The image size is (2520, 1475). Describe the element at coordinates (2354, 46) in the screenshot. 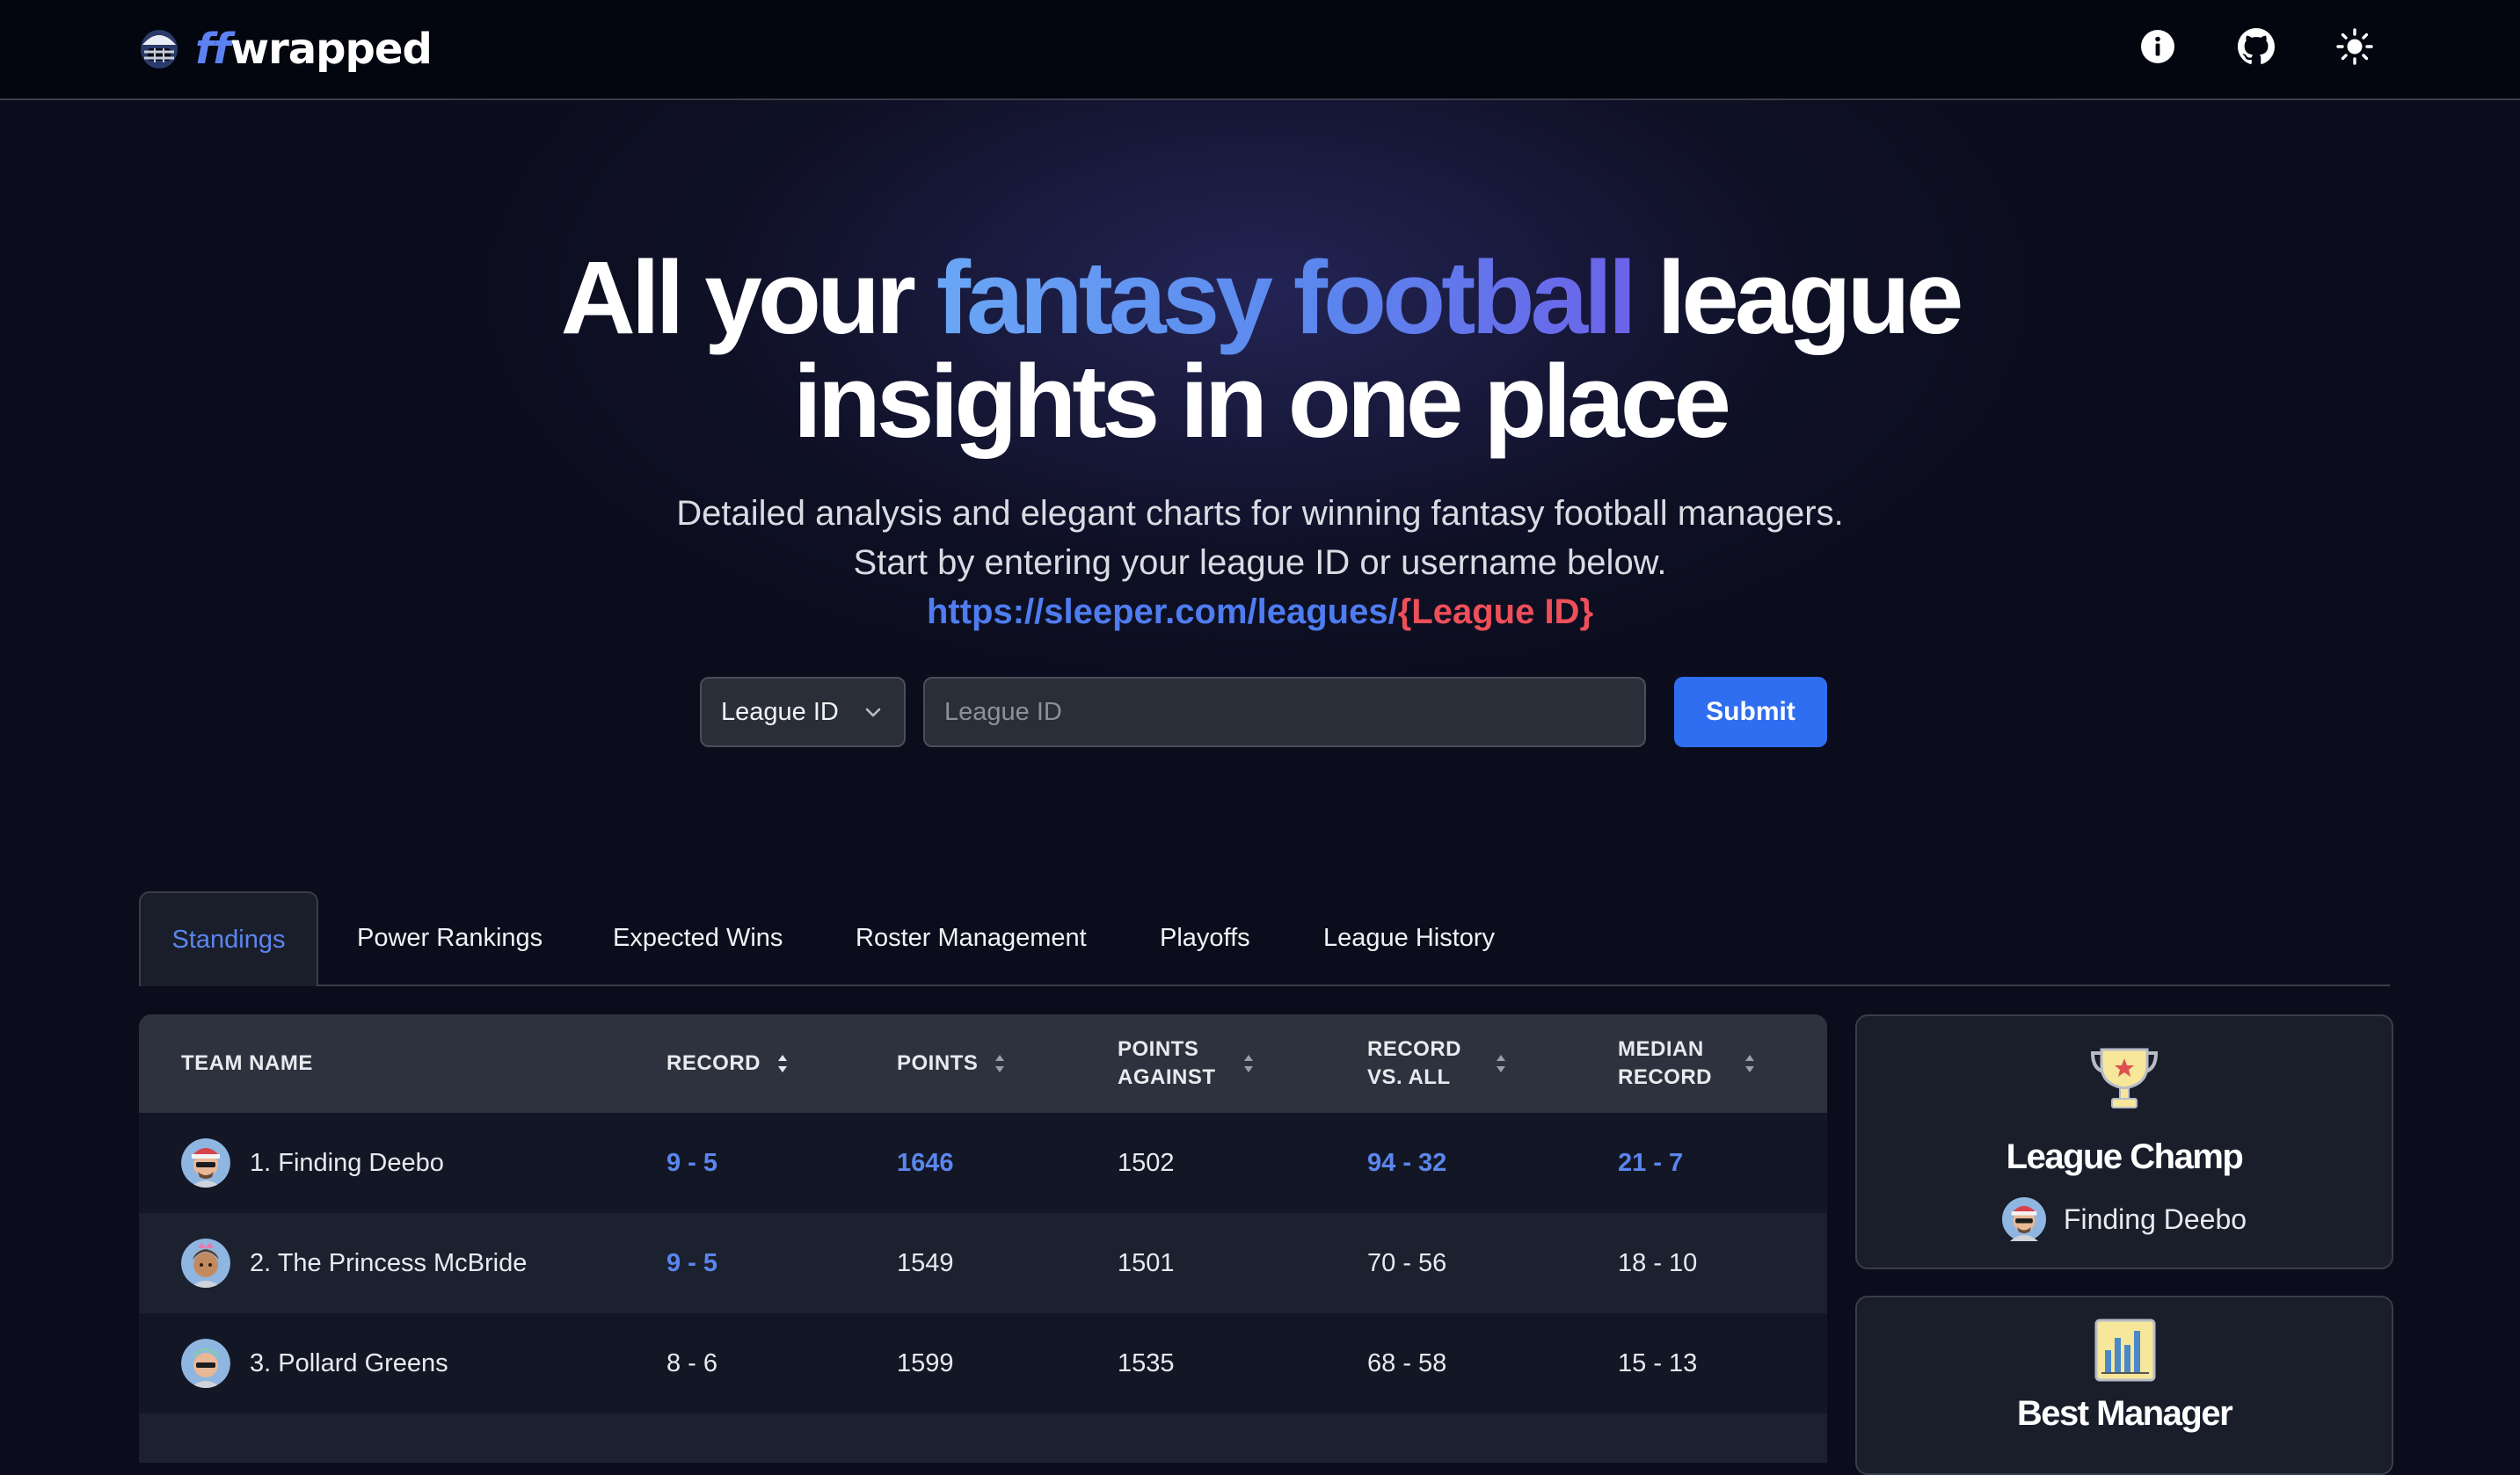

I see `sun-icon` at that location.